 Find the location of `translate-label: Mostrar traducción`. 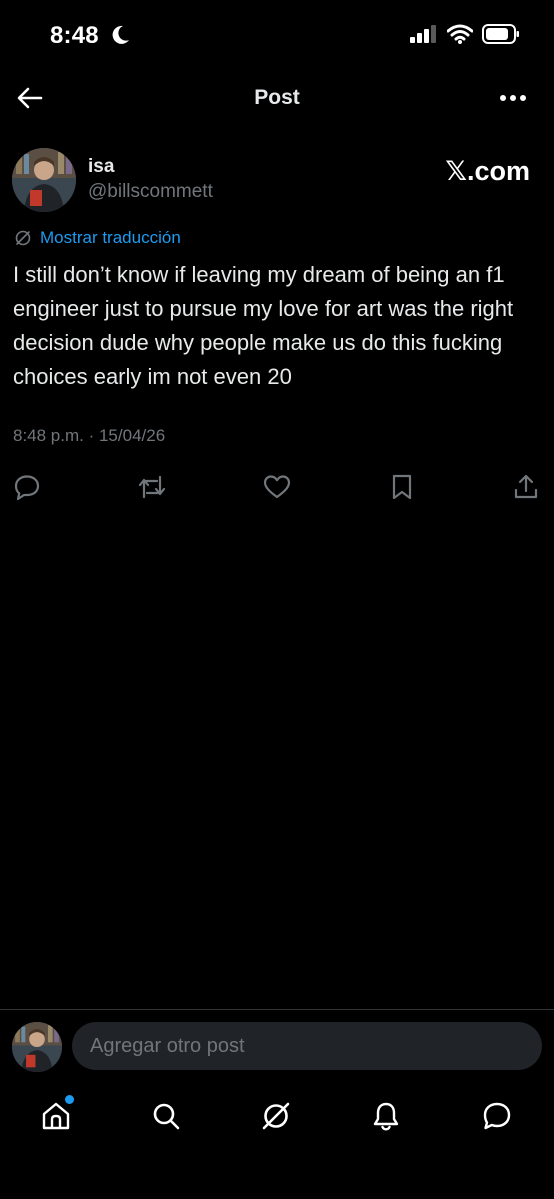

translate-label: Mostrar traducción is located at coordinates (110, 238).